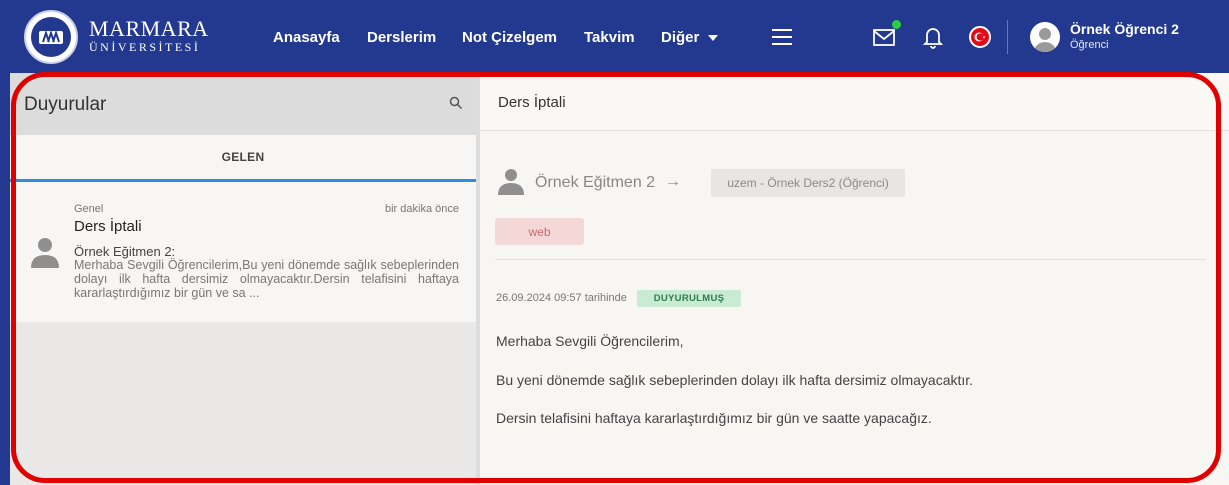 The width and height of the screenshot is (1229, 485). I want to click on detail-title: Ders İptali, so click(532, 102).